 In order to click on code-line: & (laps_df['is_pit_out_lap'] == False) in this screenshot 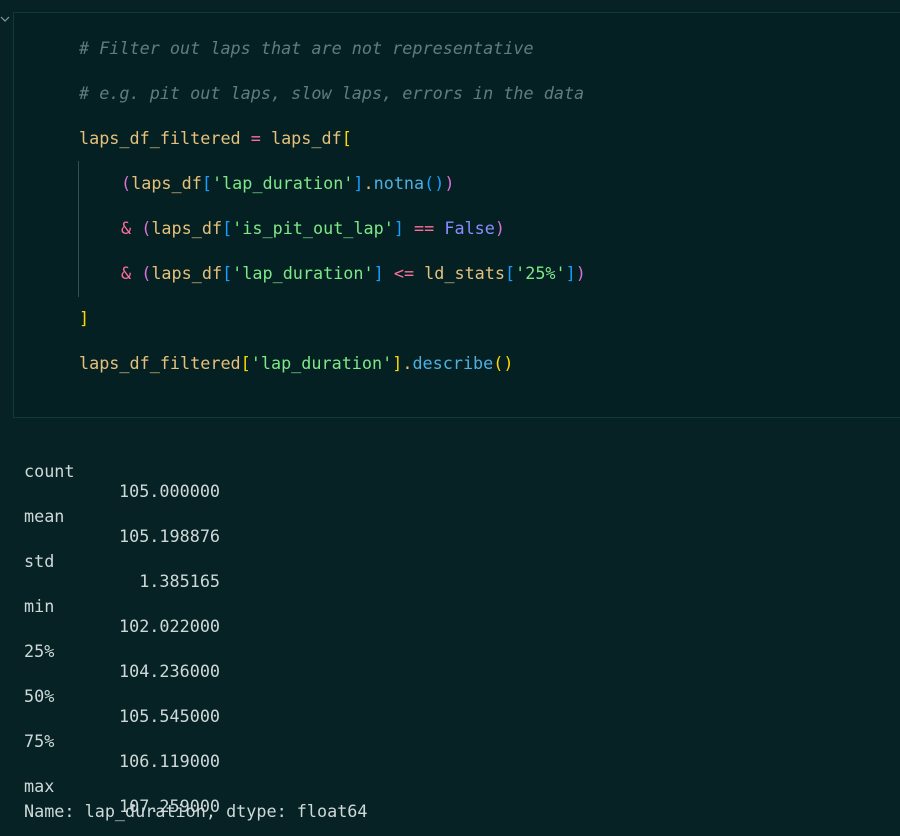, I will do `click(313, 228)`.